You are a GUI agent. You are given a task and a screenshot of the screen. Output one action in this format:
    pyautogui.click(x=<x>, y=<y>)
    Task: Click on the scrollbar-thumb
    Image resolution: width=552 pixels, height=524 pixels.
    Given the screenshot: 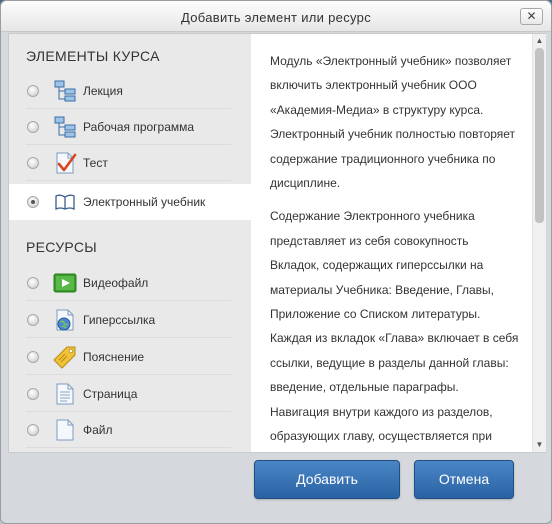 What is the action you would take?
    pyautogui.click(x=539, y=135)
    